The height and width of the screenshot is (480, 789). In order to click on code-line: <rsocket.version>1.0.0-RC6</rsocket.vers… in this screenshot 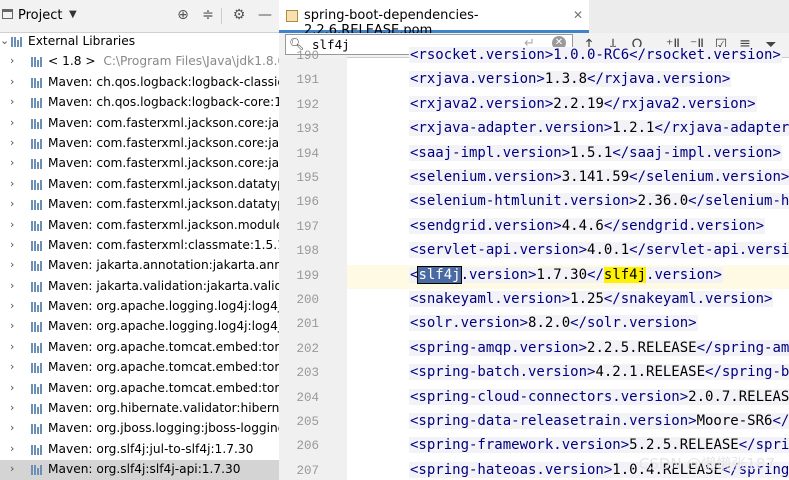, I will do `click(568, 57)`.